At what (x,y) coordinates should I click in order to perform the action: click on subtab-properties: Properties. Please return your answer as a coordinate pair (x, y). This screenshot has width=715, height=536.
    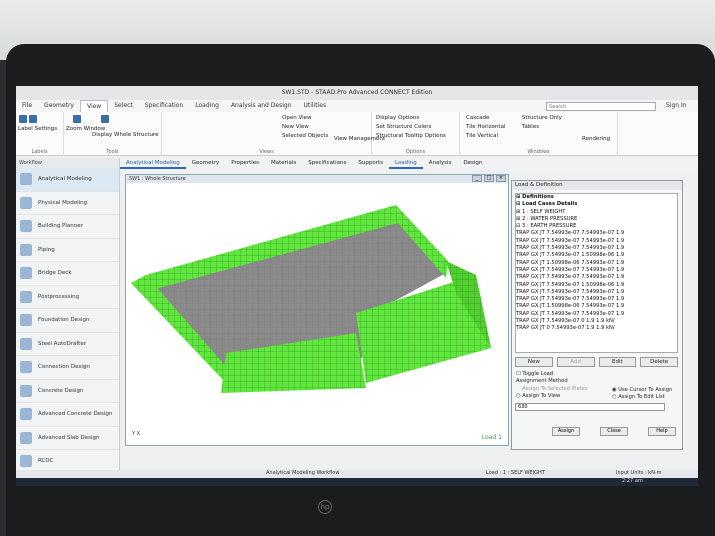
    Looking at the image, I should click on (245, 163).